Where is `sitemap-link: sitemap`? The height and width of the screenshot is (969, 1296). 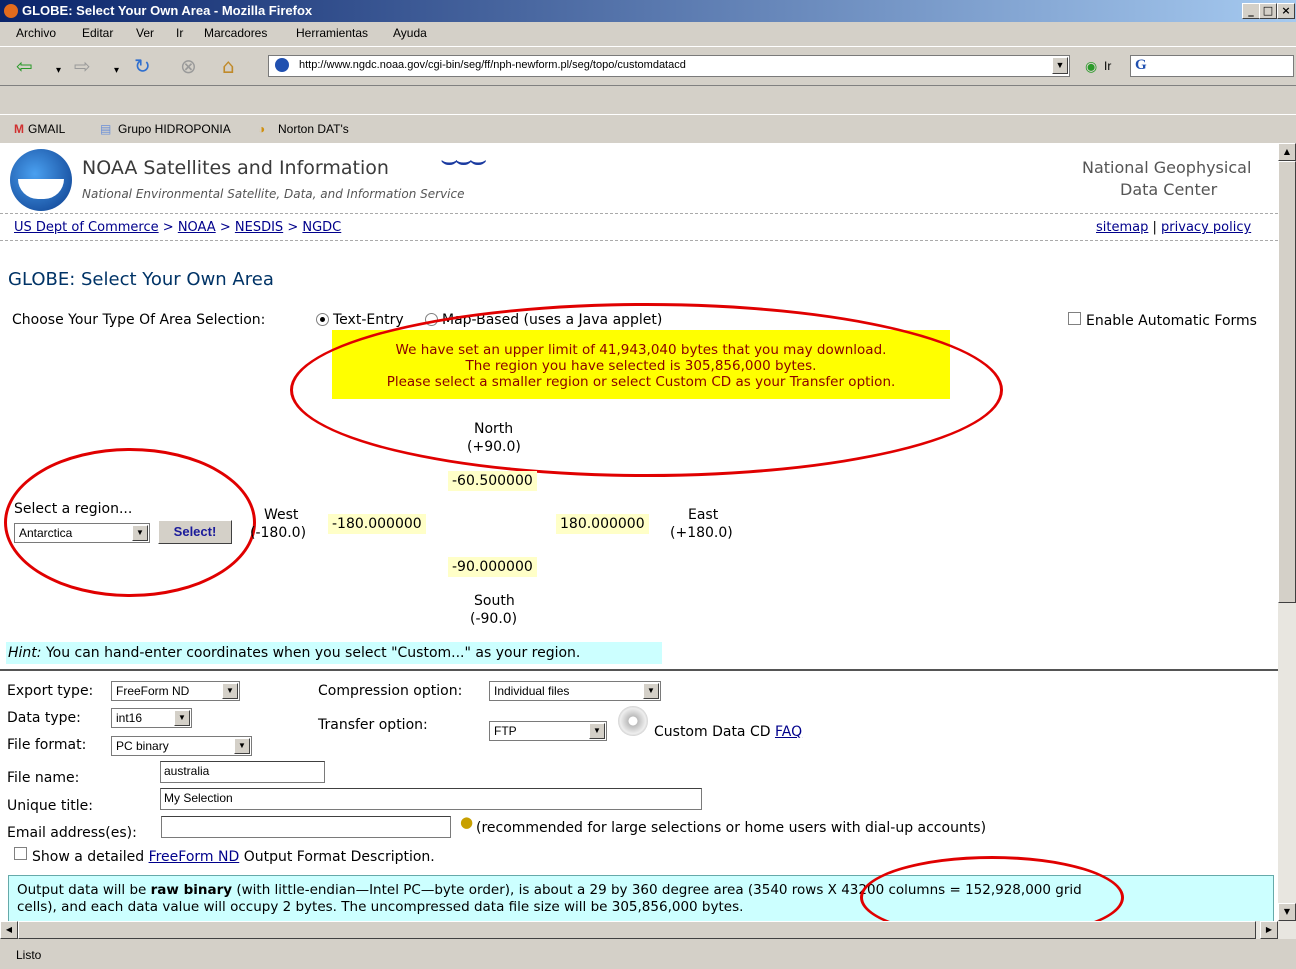
sitemap-link: sitemap is located at coordinates (1122, 227).